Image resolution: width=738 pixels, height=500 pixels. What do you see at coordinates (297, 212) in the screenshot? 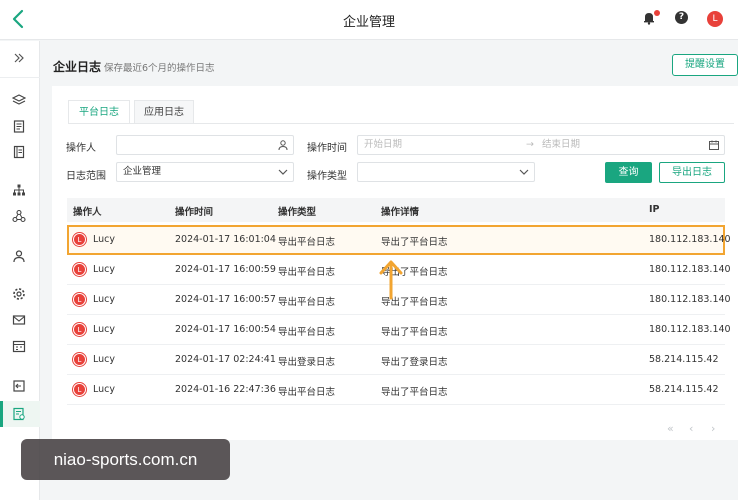
I see `col-type: 操作类型` at bounding box center [297, 212].